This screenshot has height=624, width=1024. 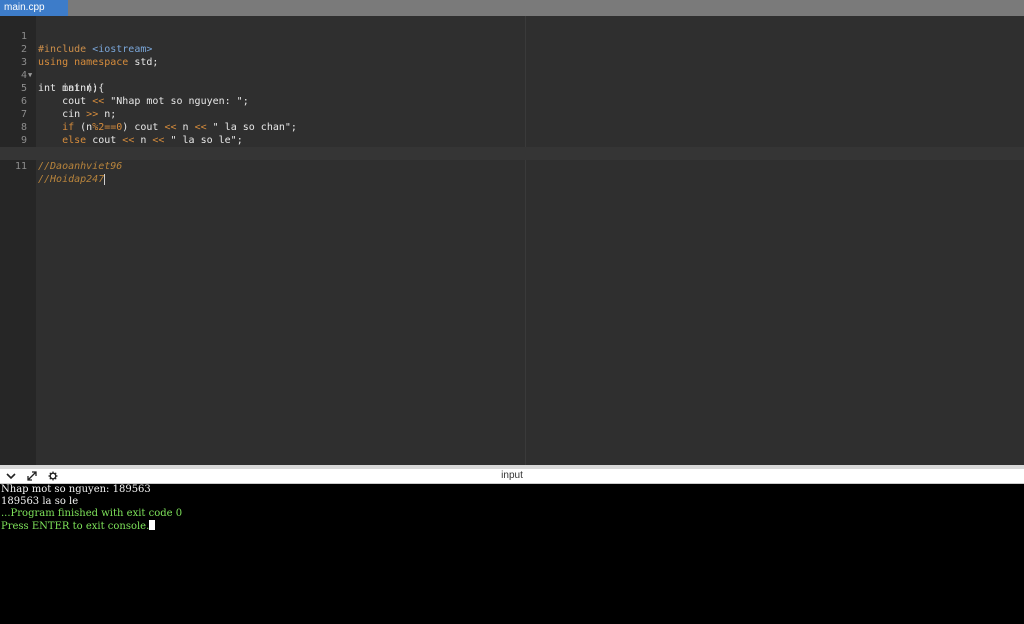 I want to click on console-title: input, so click(x=512, y=475).